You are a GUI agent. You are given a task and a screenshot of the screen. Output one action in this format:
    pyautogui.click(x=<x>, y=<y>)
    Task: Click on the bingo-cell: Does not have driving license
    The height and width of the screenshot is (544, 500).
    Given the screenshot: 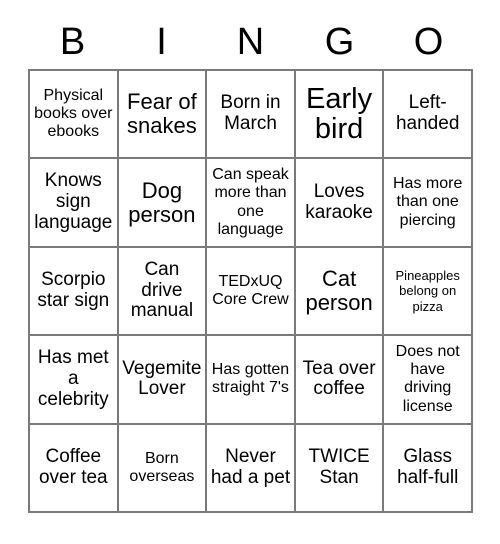 What is the action you would take?
    pyautogui.click(x=428, y=380)
    